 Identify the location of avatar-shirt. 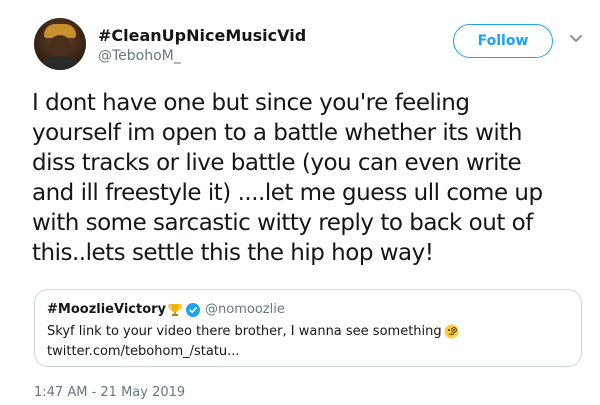
(60, 63).